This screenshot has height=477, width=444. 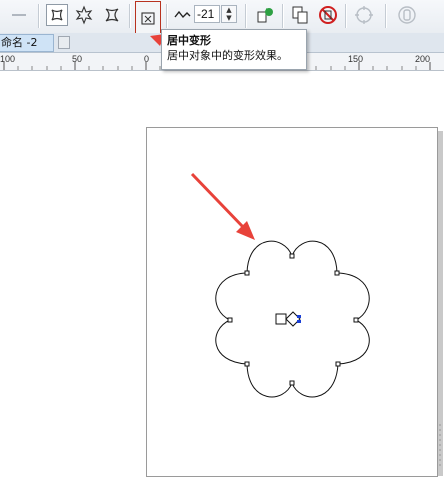 I want to click on frozen-icon, so click(x=364, y=15).